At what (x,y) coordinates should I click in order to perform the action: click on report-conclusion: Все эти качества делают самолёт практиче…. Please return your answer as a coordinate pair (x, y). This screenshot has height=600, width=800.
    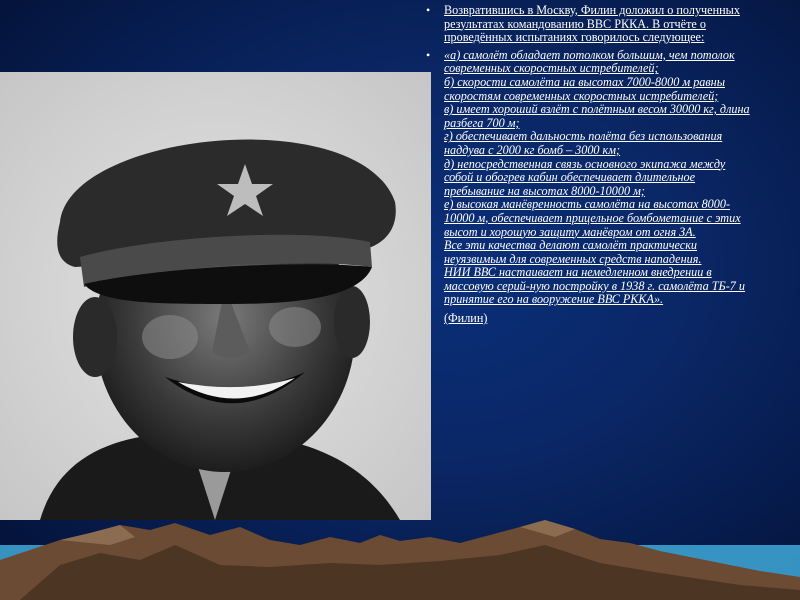
    Looking at the image, I should click on (573, 252).